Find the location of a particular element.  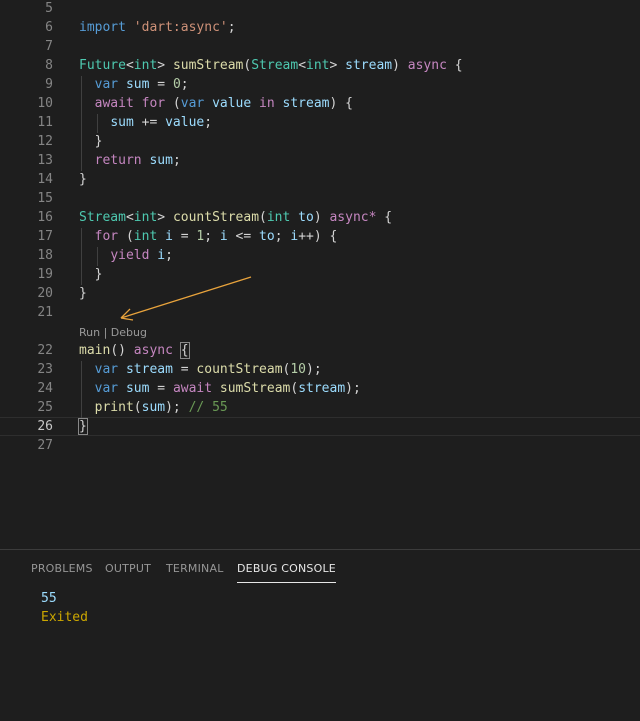

line-code: main() async { is located at coordinates (134, 350).